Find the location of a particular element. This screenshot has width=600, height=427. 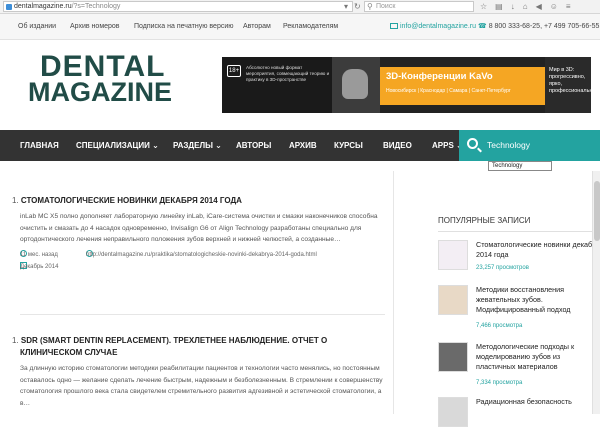

toplink-subscription: Подписка на печатную версию is located at coordinates (184, 27).